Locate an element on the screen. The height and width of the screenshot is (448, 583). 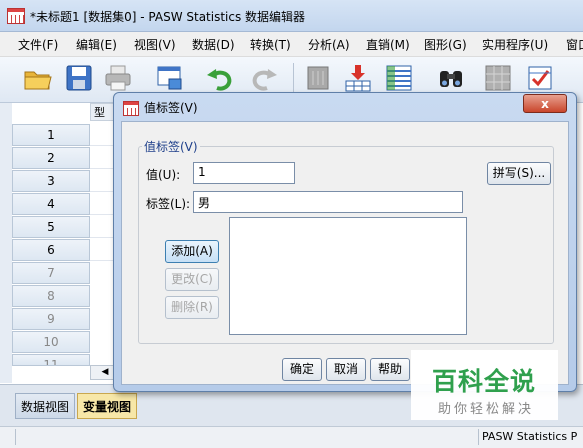
close-button: x is located at coordinates (545, 103).